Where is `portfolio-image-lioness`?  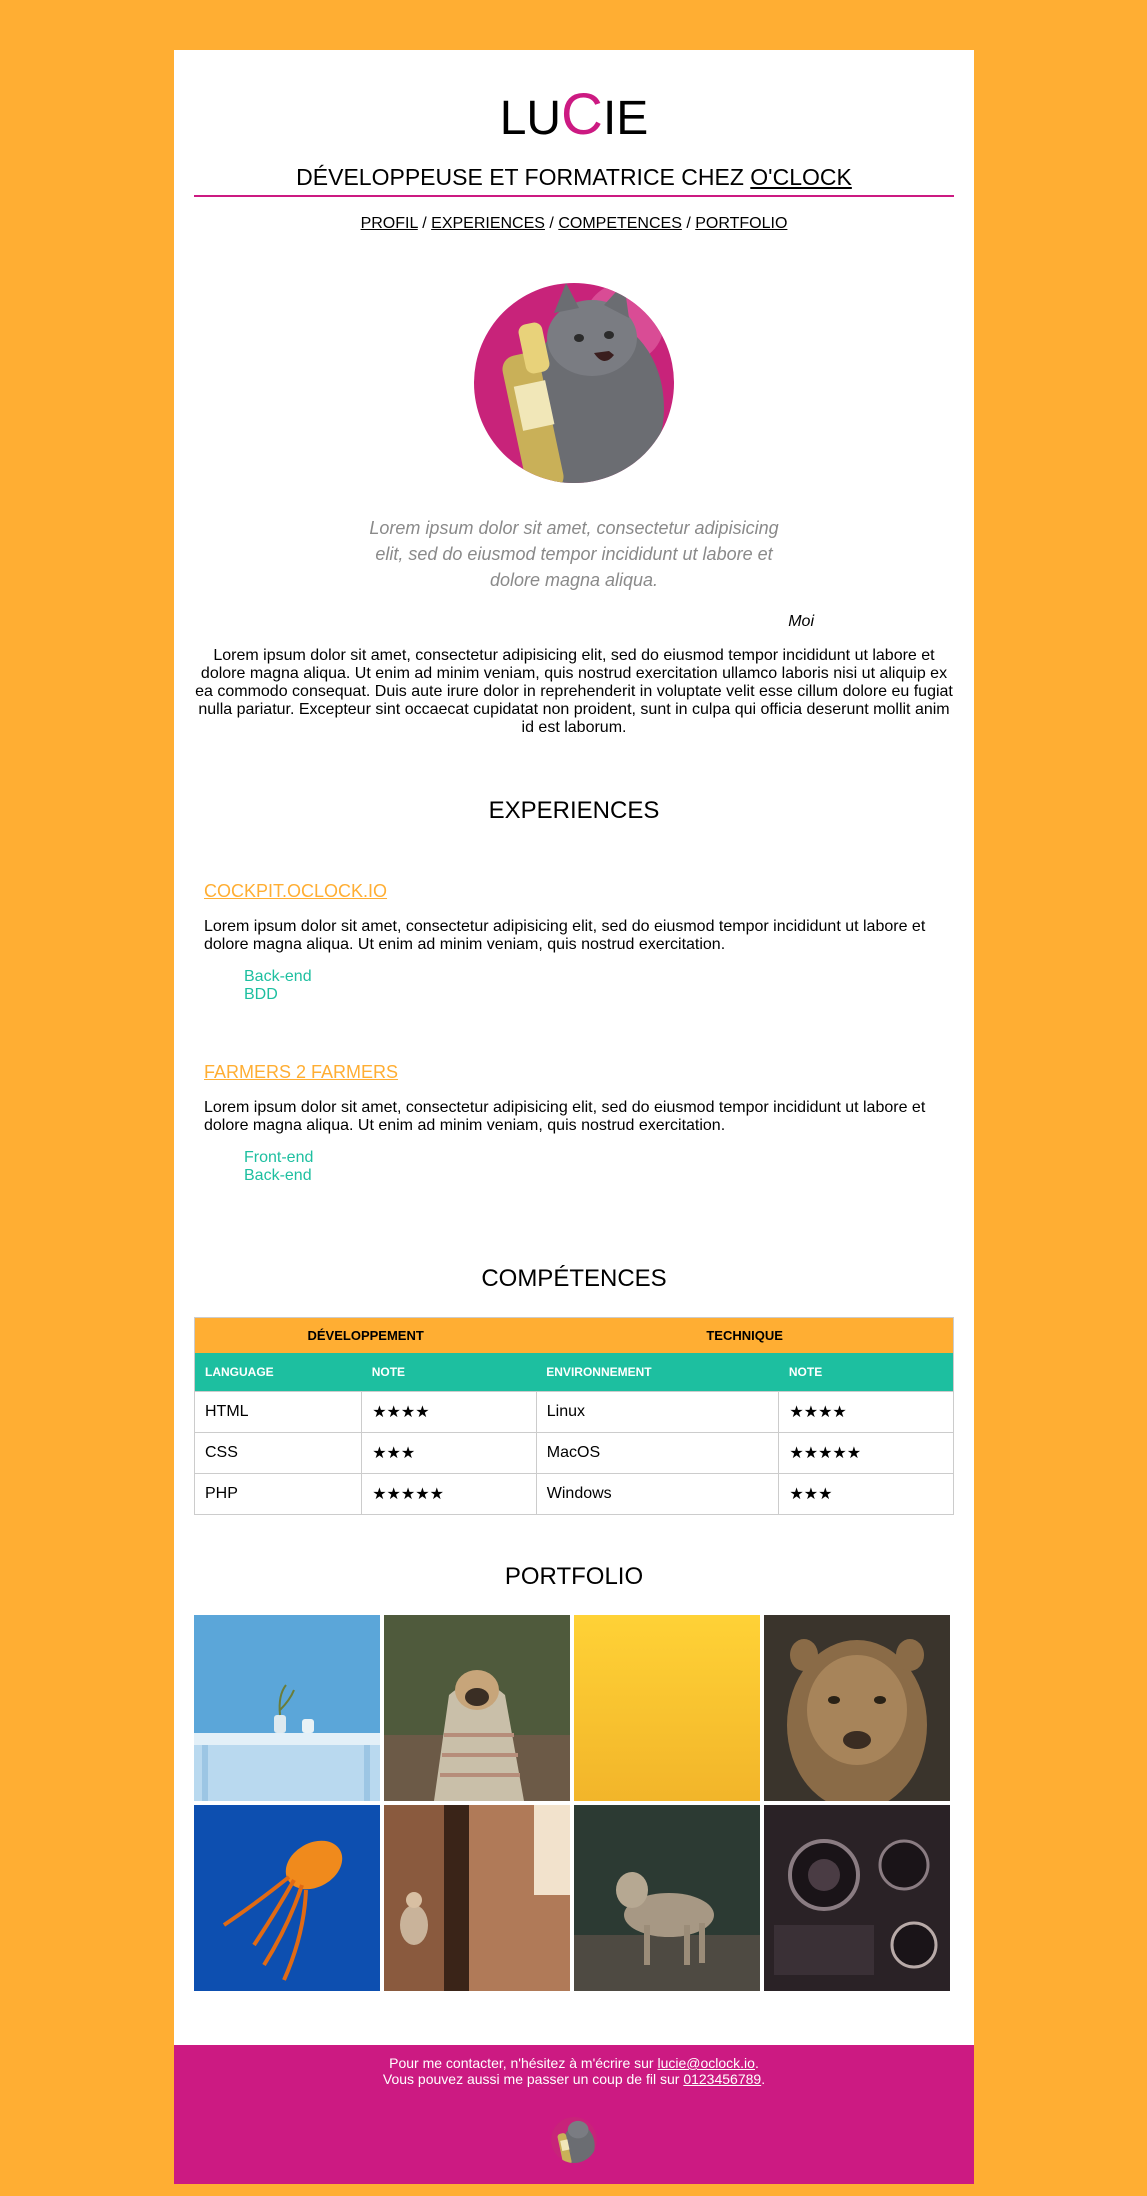
portfolio-image-lioness is located at coordinates (857, 1708).